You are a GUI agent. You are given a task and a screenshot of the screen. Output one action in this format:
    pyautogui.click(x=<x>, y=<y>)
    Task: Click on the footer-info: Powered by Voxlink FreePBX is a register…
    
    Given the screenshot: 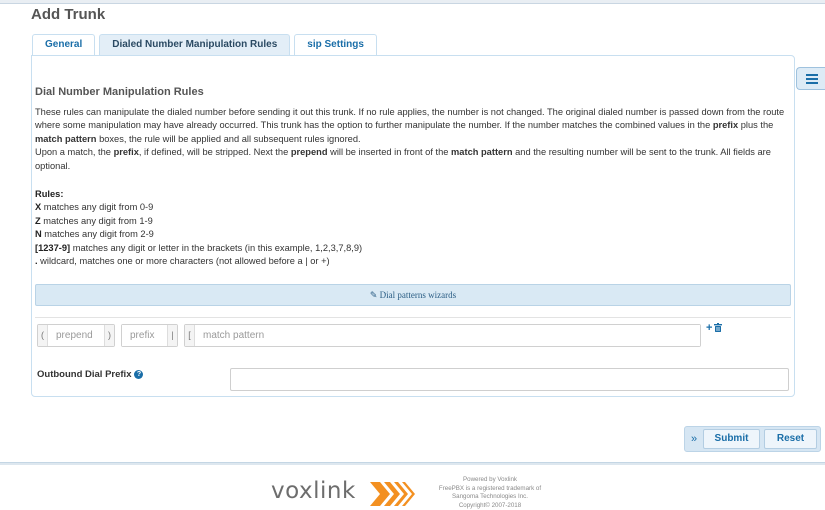 What is the action you would take?
    pyautogui.click(x=490, y=492)
    